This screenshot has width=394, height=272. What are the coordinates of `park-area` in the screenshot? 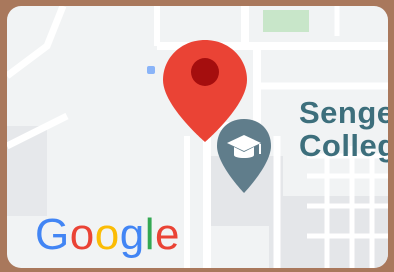 It's located at (286, 21).